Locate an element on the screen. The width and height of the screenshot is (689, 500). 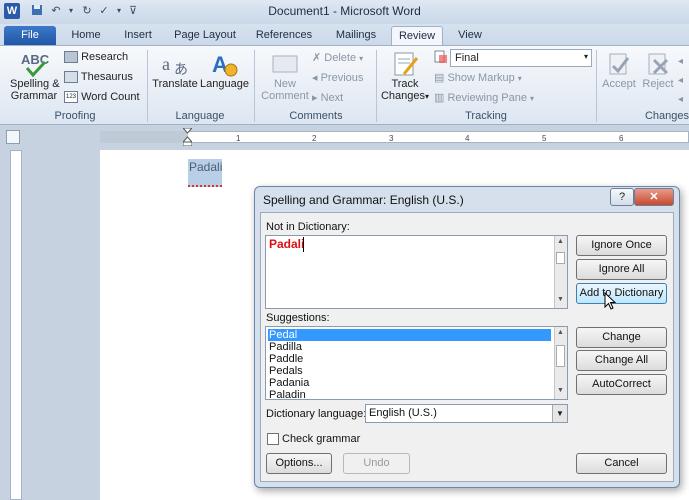
delete-dropdown-icon: ▾ is located at coordinates (361, 58).